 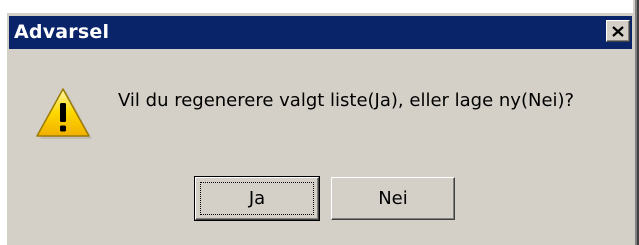 What do you see at coordinates (320, 32) in the screenshot?
I see `title-bar: Advarsel` at bounding box center [320, 32].